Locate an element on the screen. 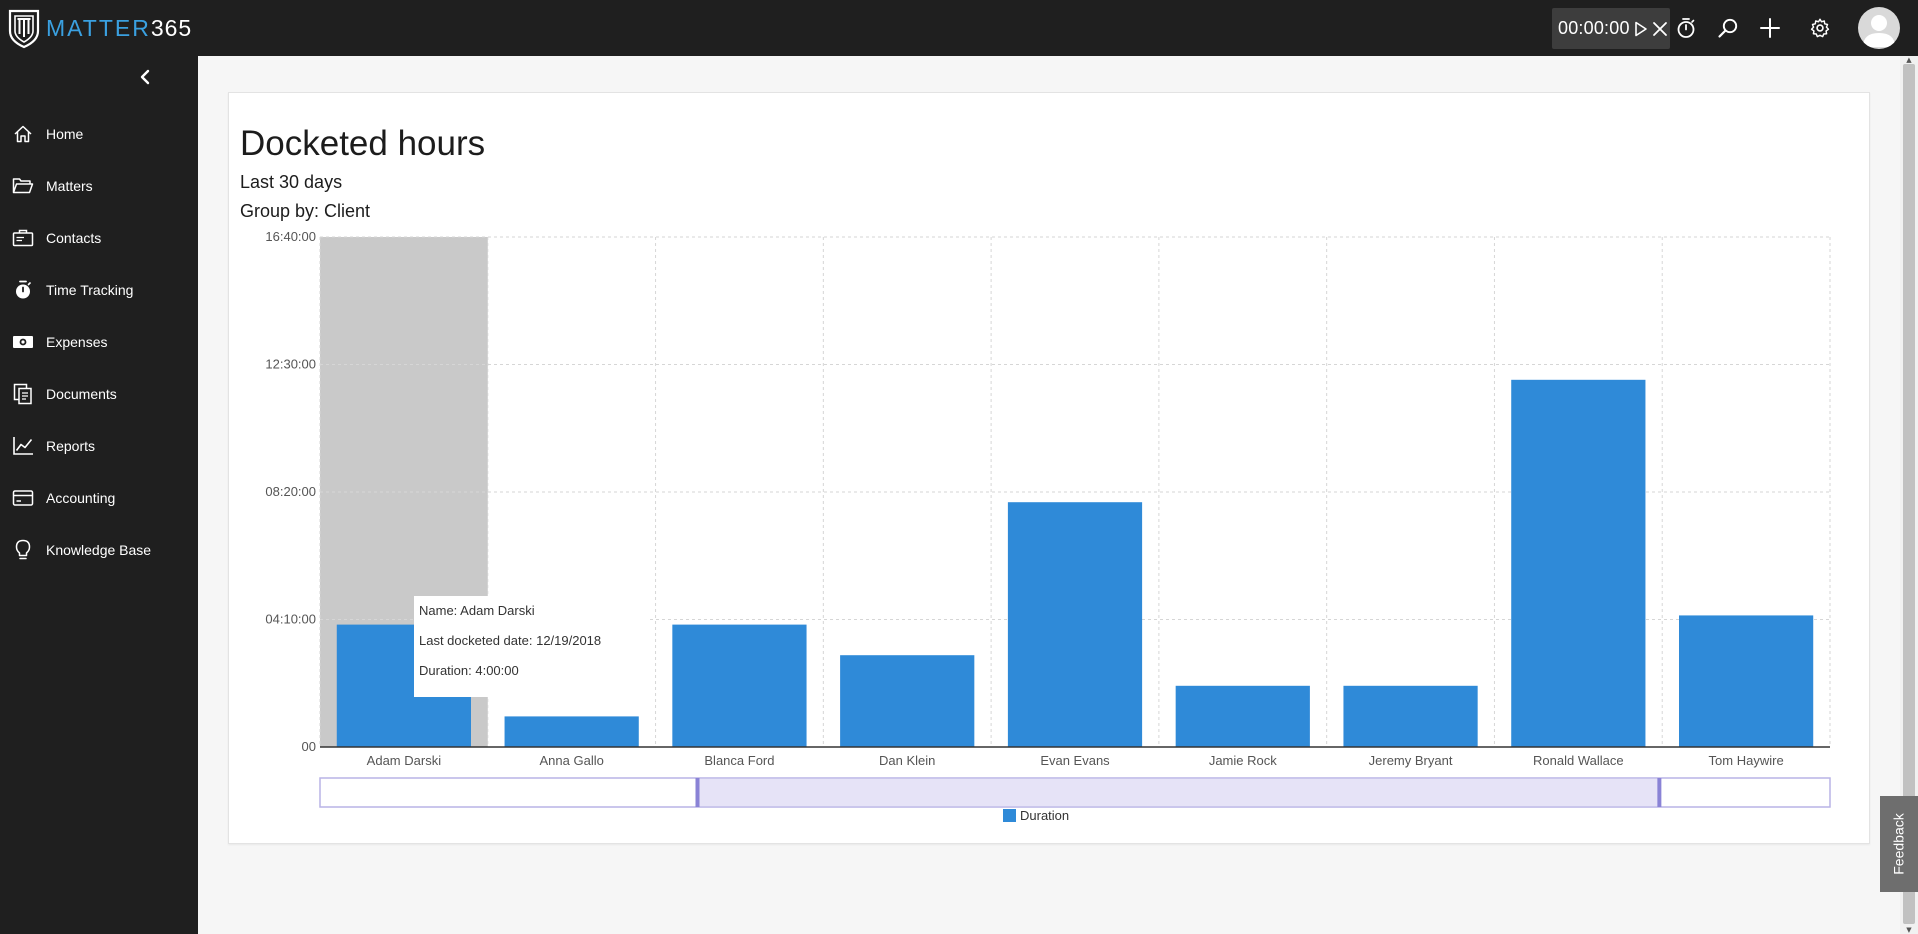 This screenshot has height=934, width=1918. money-icon is located at coordinates (23, 342).